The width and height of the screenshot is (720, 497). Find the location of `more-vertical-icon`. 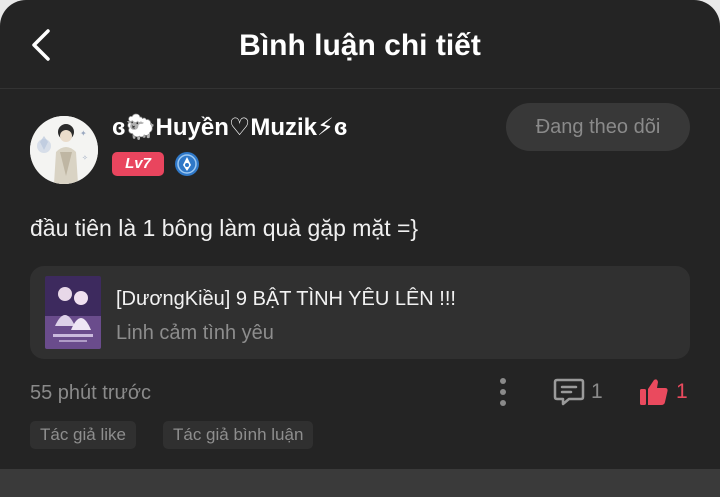

more-vertical-icon is located at coordinates (503, 392).